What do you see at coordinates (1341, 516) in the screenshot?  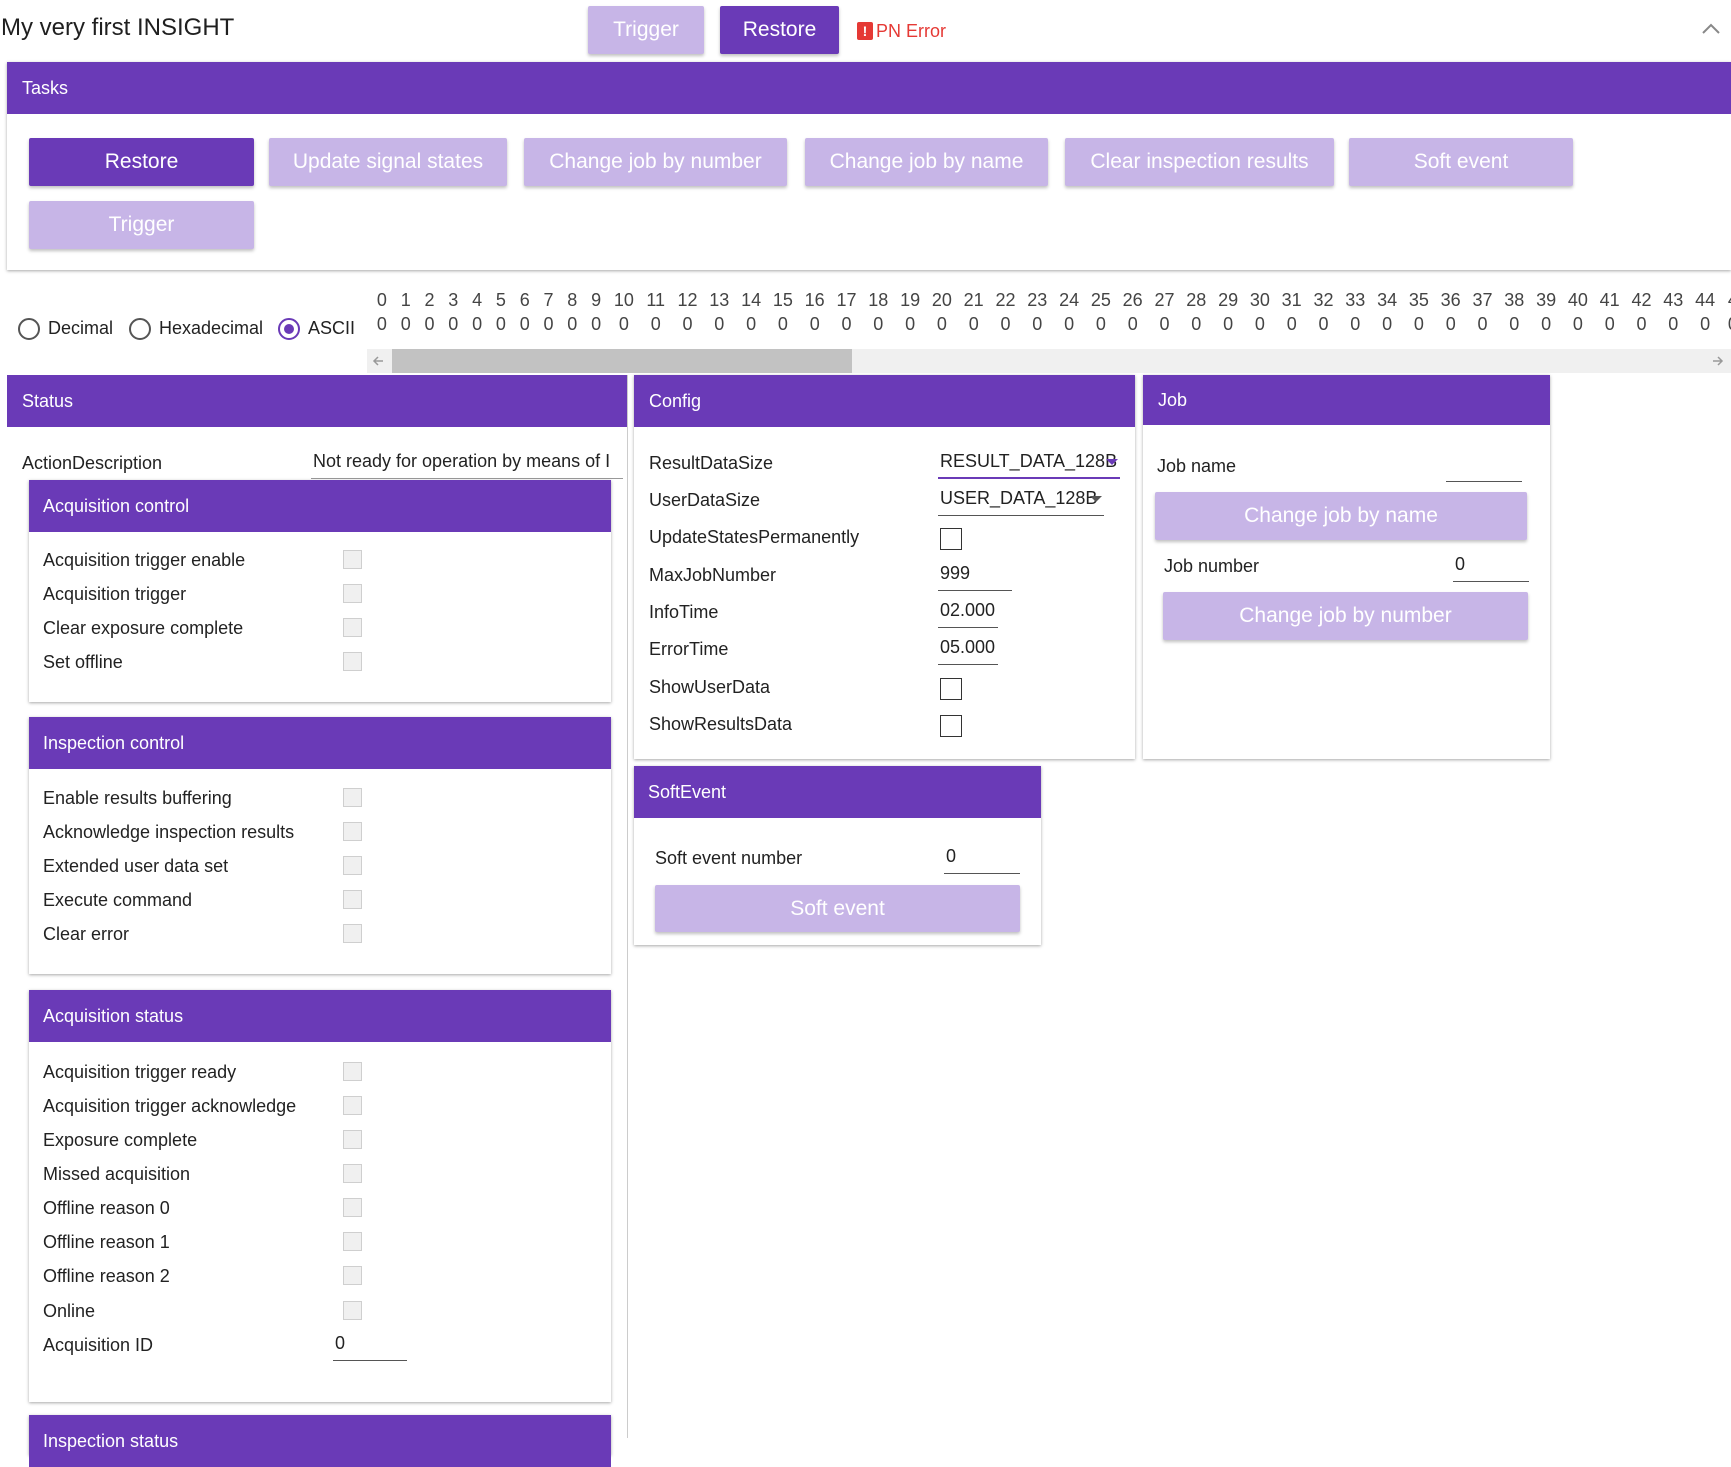 I see `change-job-by-name-button: Change job by name` at bounding box center [1341, 516].